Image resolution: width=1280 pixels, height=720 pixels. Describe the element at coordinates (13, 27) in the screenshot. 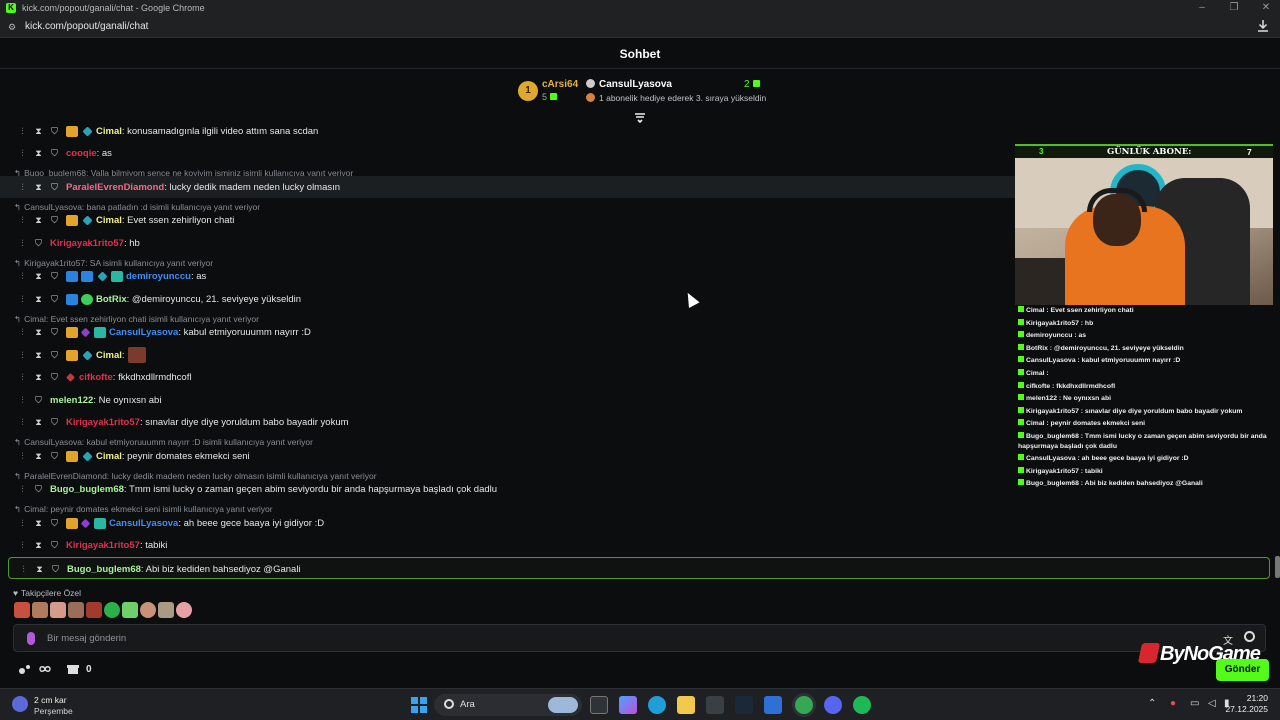

I see `site-info-icon: ⚙` at that location.